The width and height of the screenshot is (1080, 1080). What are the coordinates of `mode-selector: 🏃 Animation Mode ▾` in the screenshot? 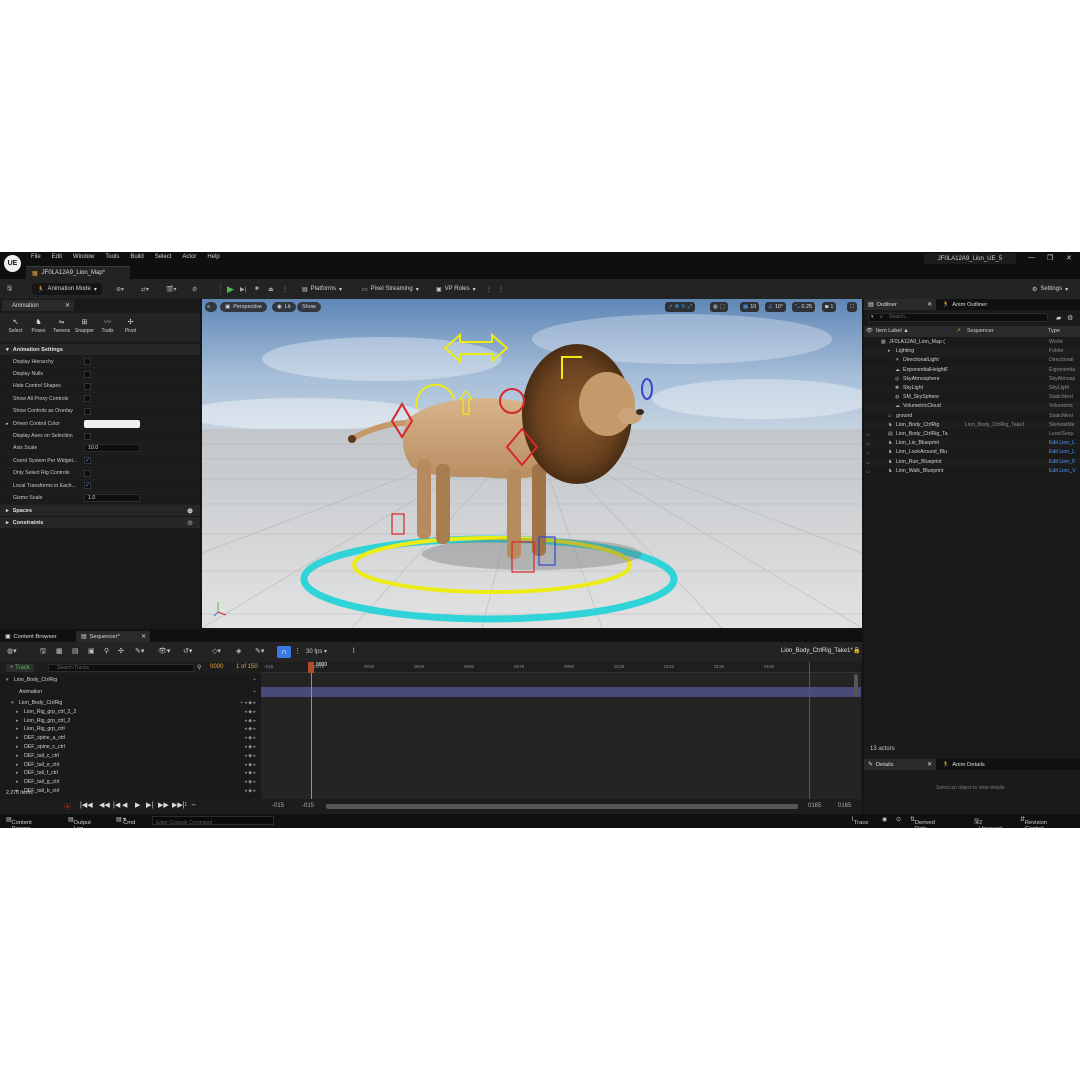 It's located at (67, 289).